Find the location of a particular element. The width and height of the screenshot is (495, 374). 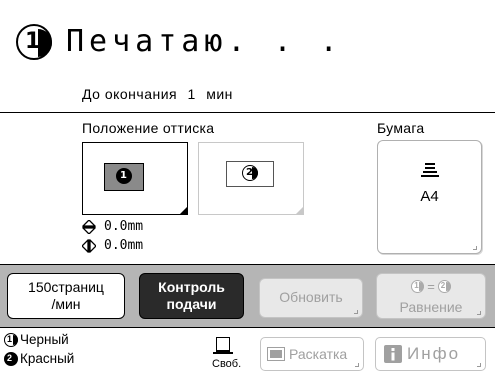

print-position-label: Положение оттиска is located at coordinates (148, 128).